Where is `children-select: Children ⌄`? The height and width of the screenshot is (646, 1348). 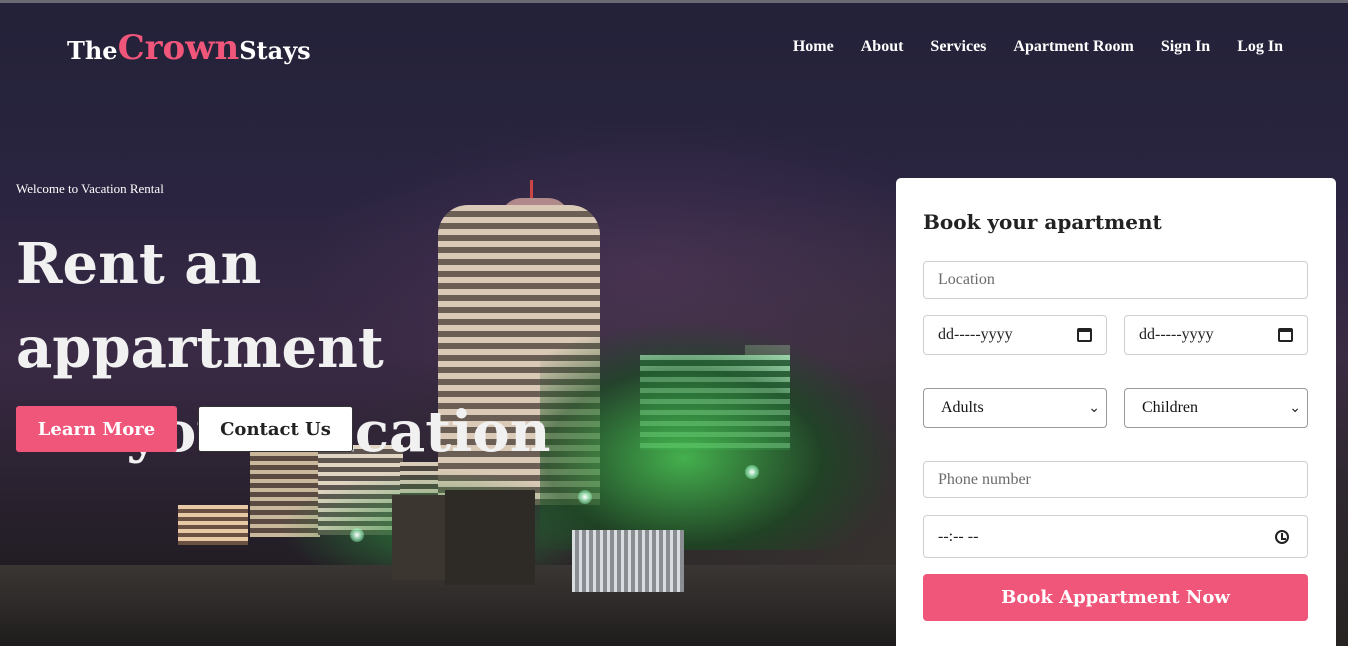 children-select: Children ⌄ is located at coordinates (1216, 408).